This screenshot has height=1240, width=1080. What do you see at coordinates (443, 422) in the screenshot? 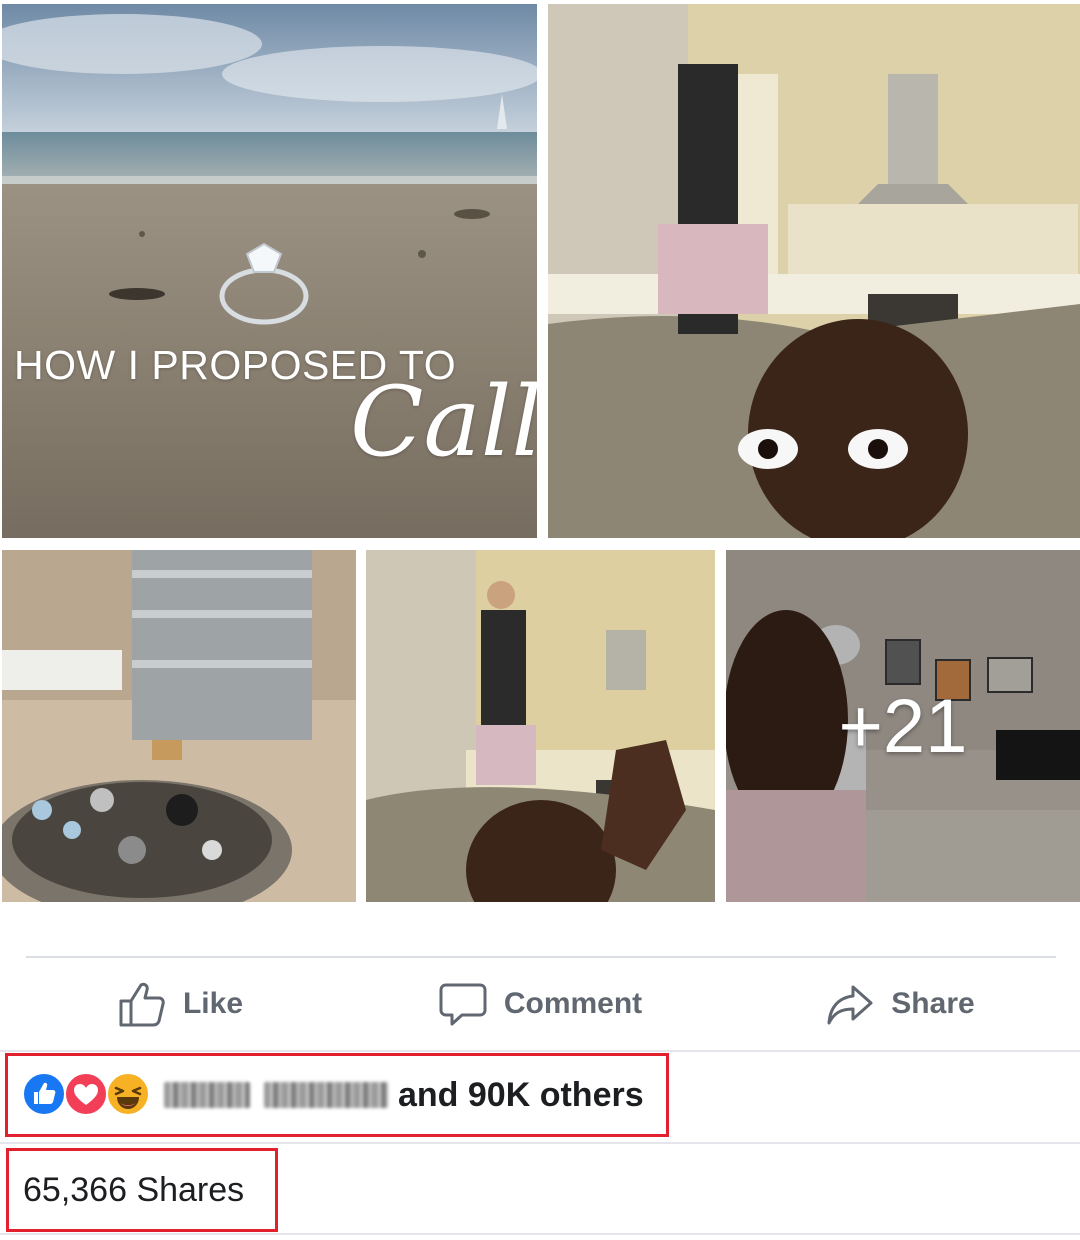
I see `post-title-script: Cally` at bounding box center [443, 422].